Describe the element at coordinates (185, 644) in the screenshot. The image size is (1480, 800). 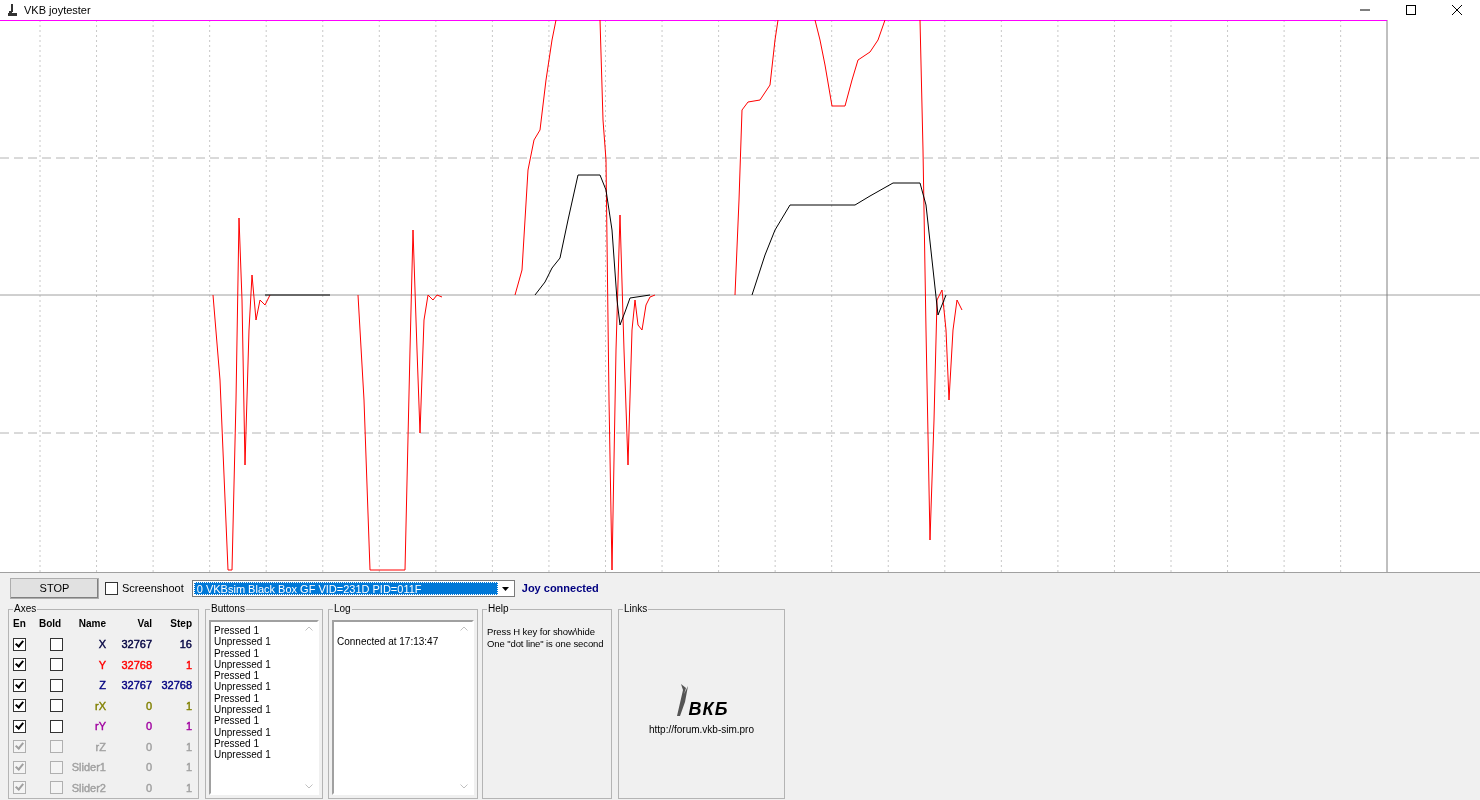
I see `axis-step: 16` at that location.